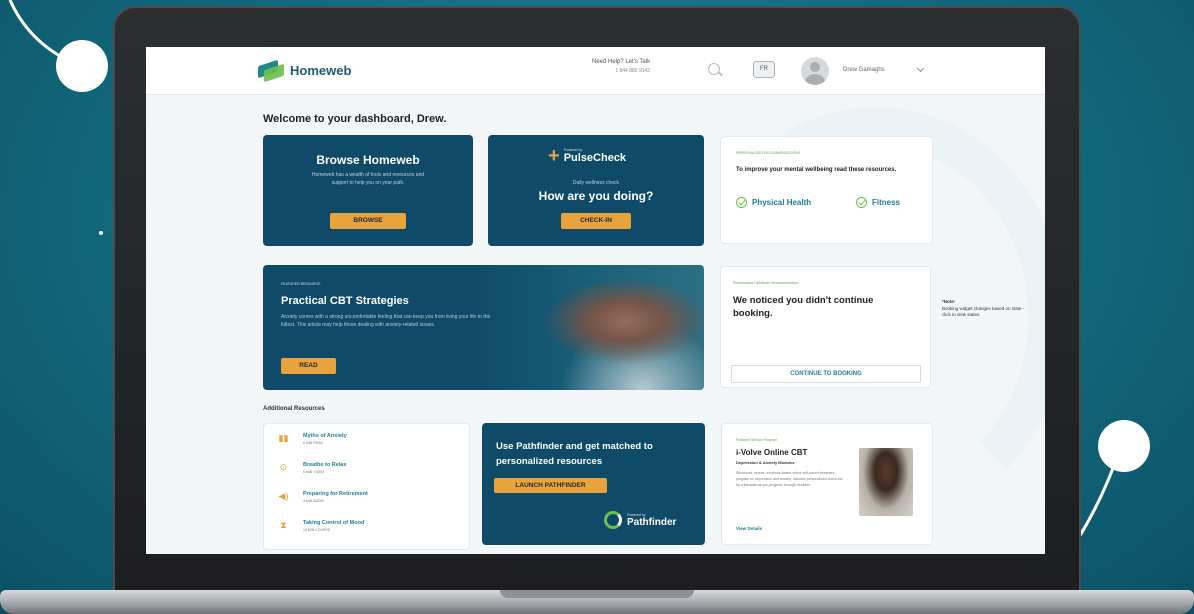 This screenshot has width=1194, height=614. Describe the element at coordinates (294, 409) in the screenshot. I see `additional-resources-title: Additional Resources` at that location.